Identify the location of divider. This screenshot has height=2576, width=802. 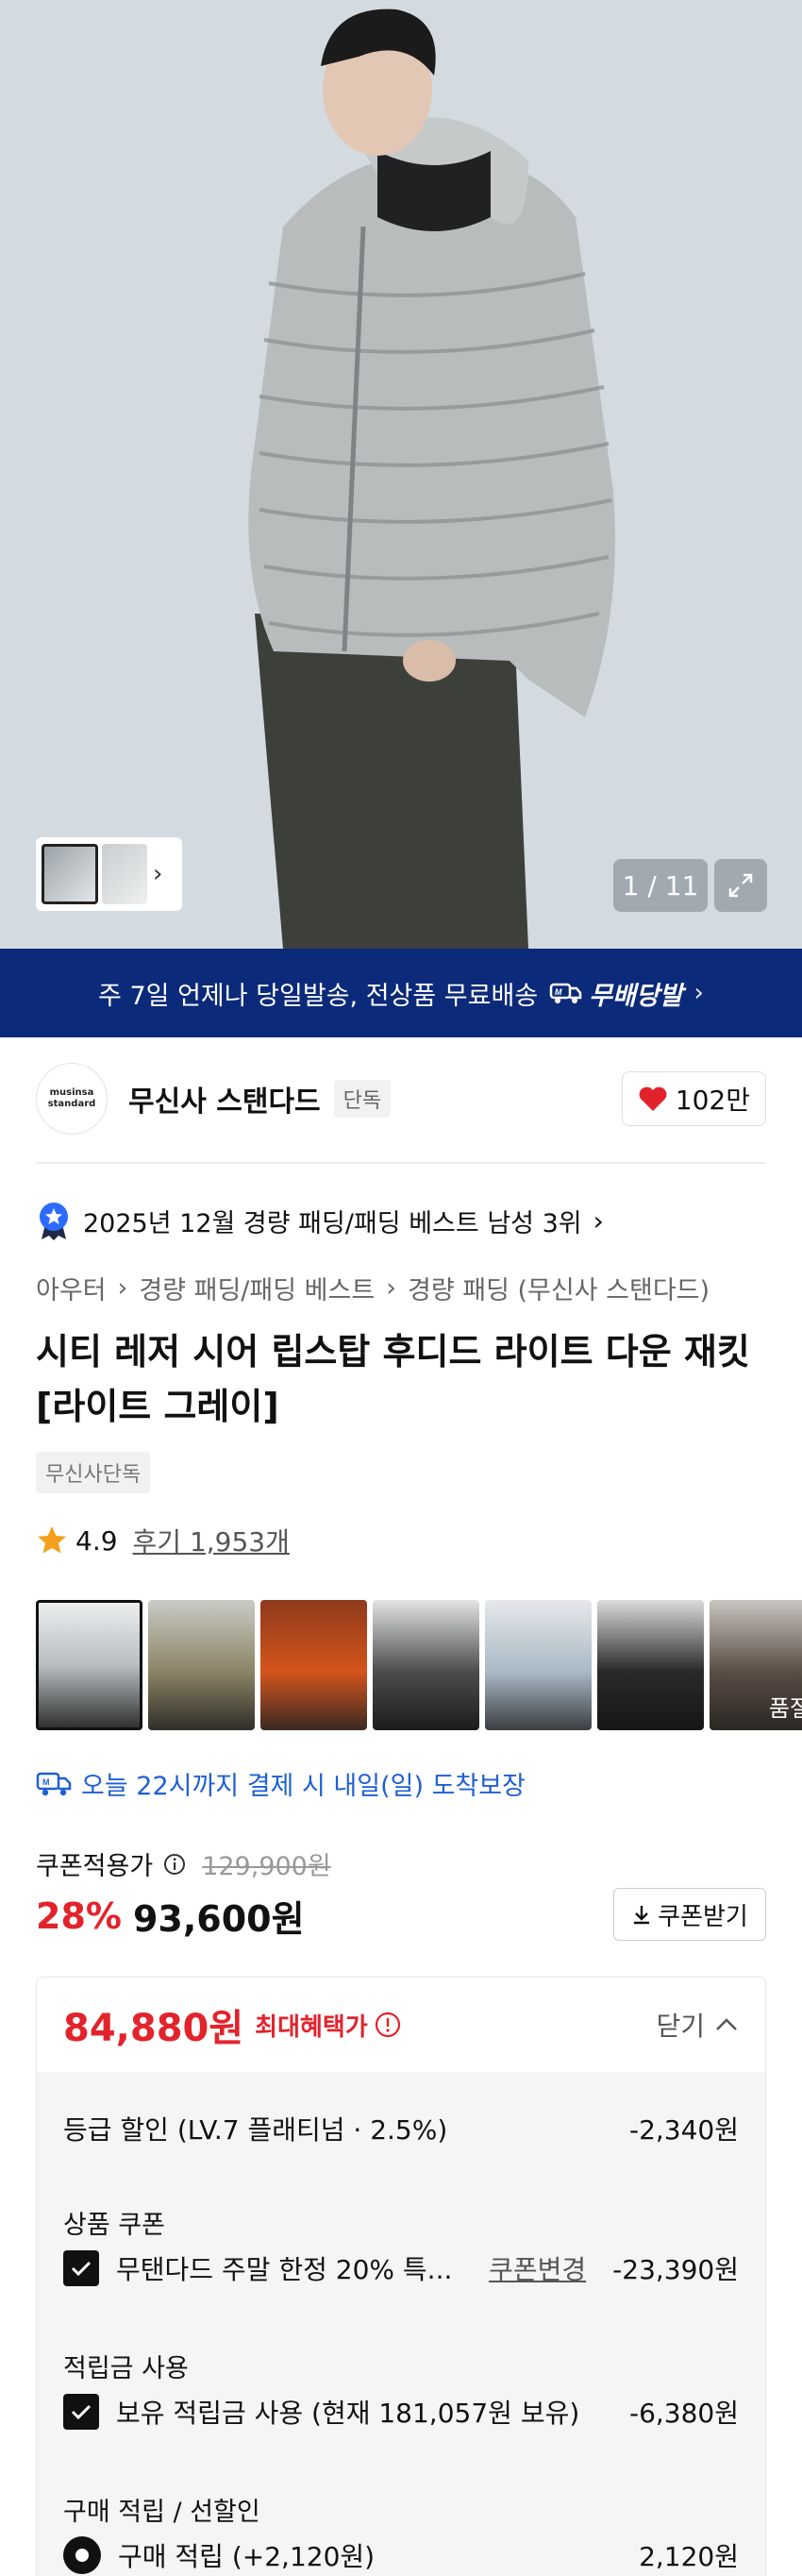
(401, 1163).